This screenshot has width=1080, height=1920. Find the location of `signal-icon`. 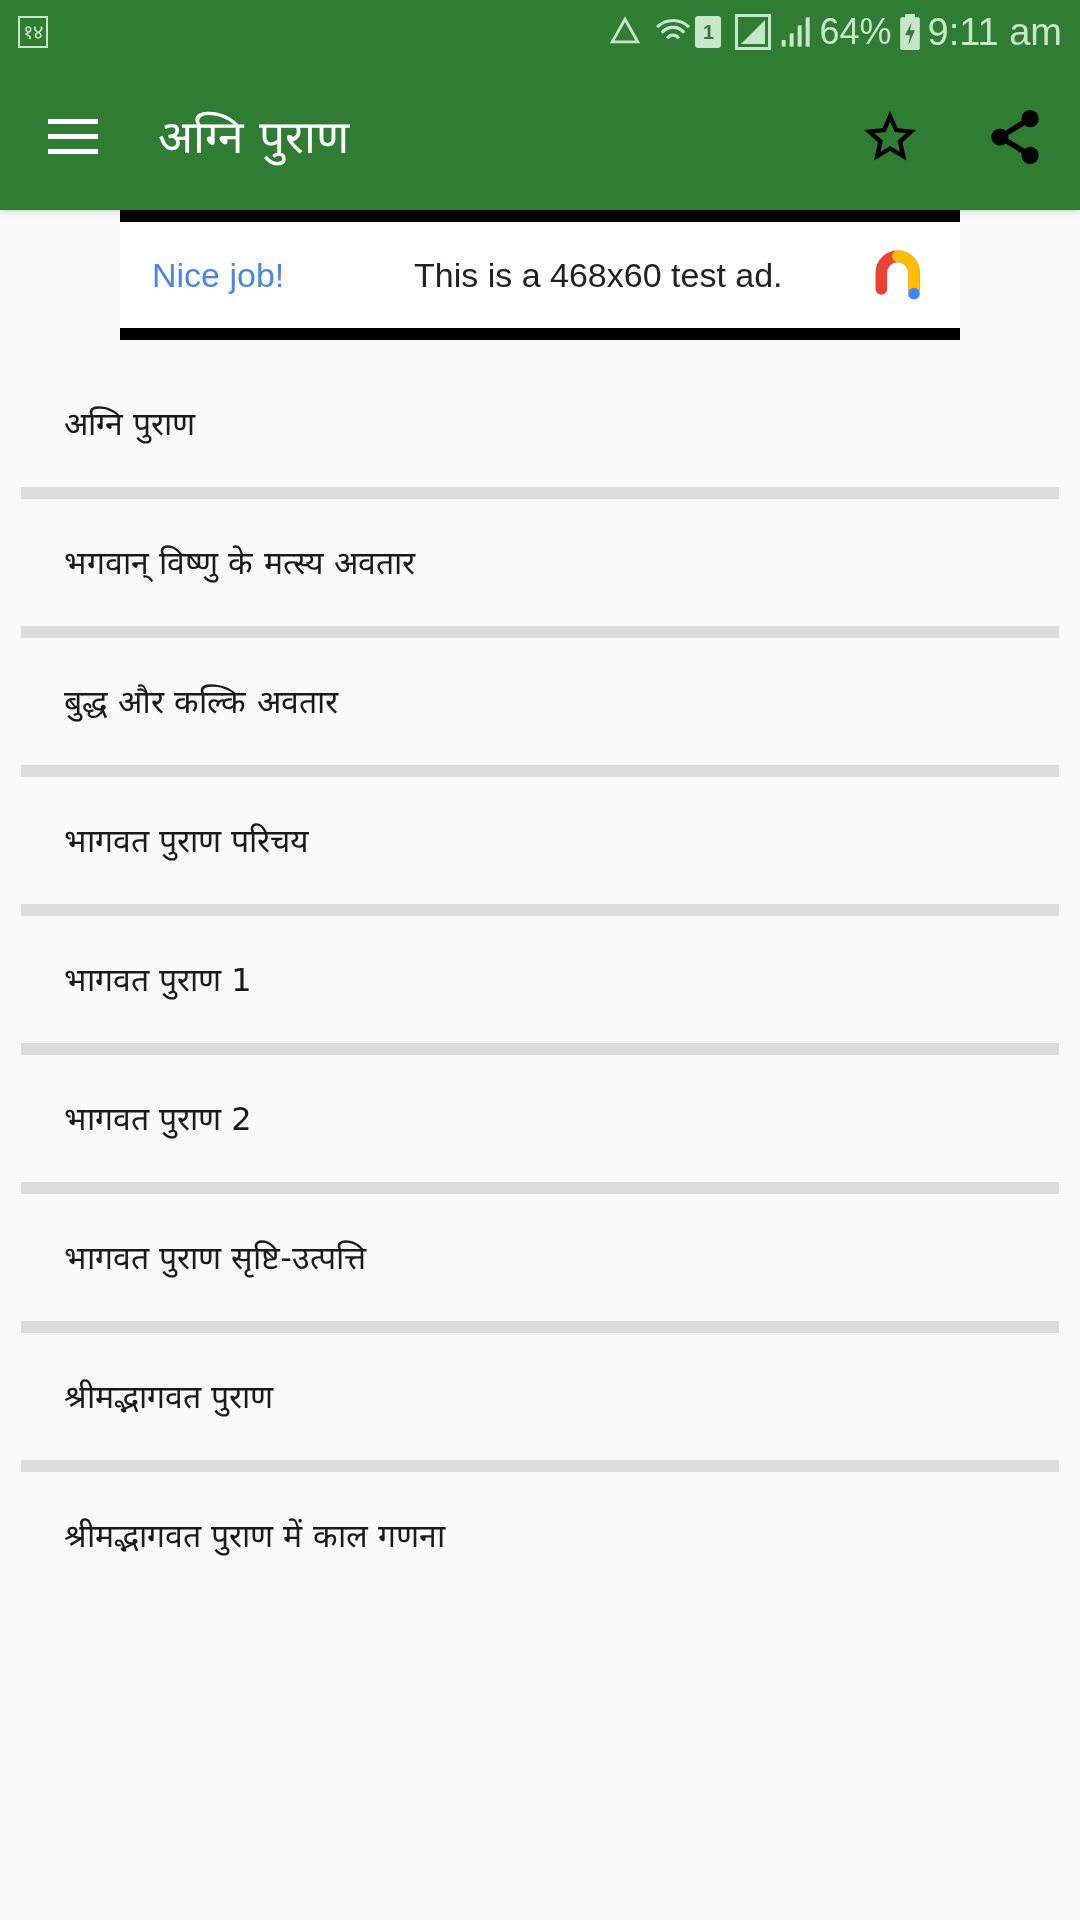

signal-icon is located at coordinates (753, 32).